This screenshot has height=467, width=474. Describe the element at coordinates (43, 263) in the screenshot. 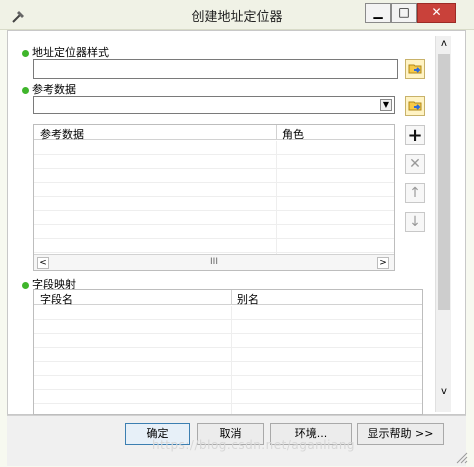

I see `scroll-left-icon: <` at that location.